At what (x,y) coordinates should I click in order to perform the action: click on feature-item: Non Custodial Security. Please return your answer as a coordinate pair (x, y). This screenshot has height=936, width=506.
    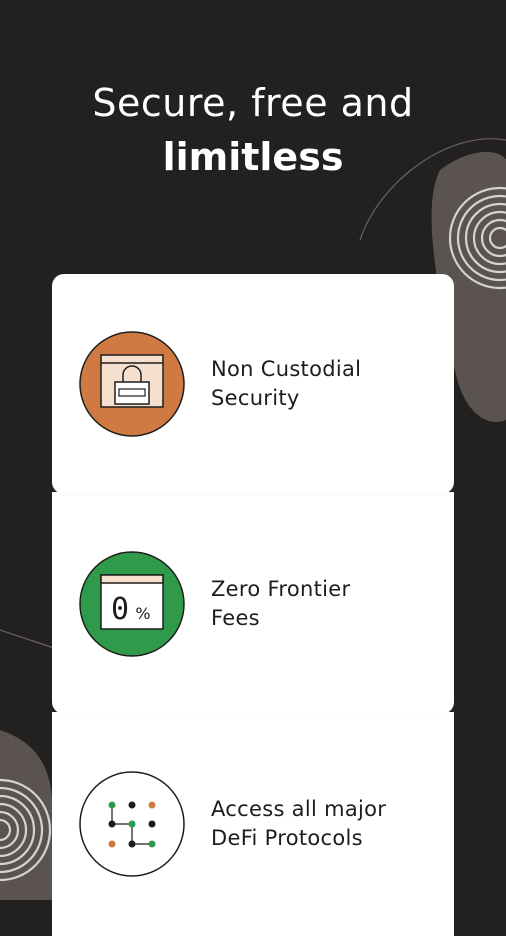
    Looking at the image, I should click on (245, 384).